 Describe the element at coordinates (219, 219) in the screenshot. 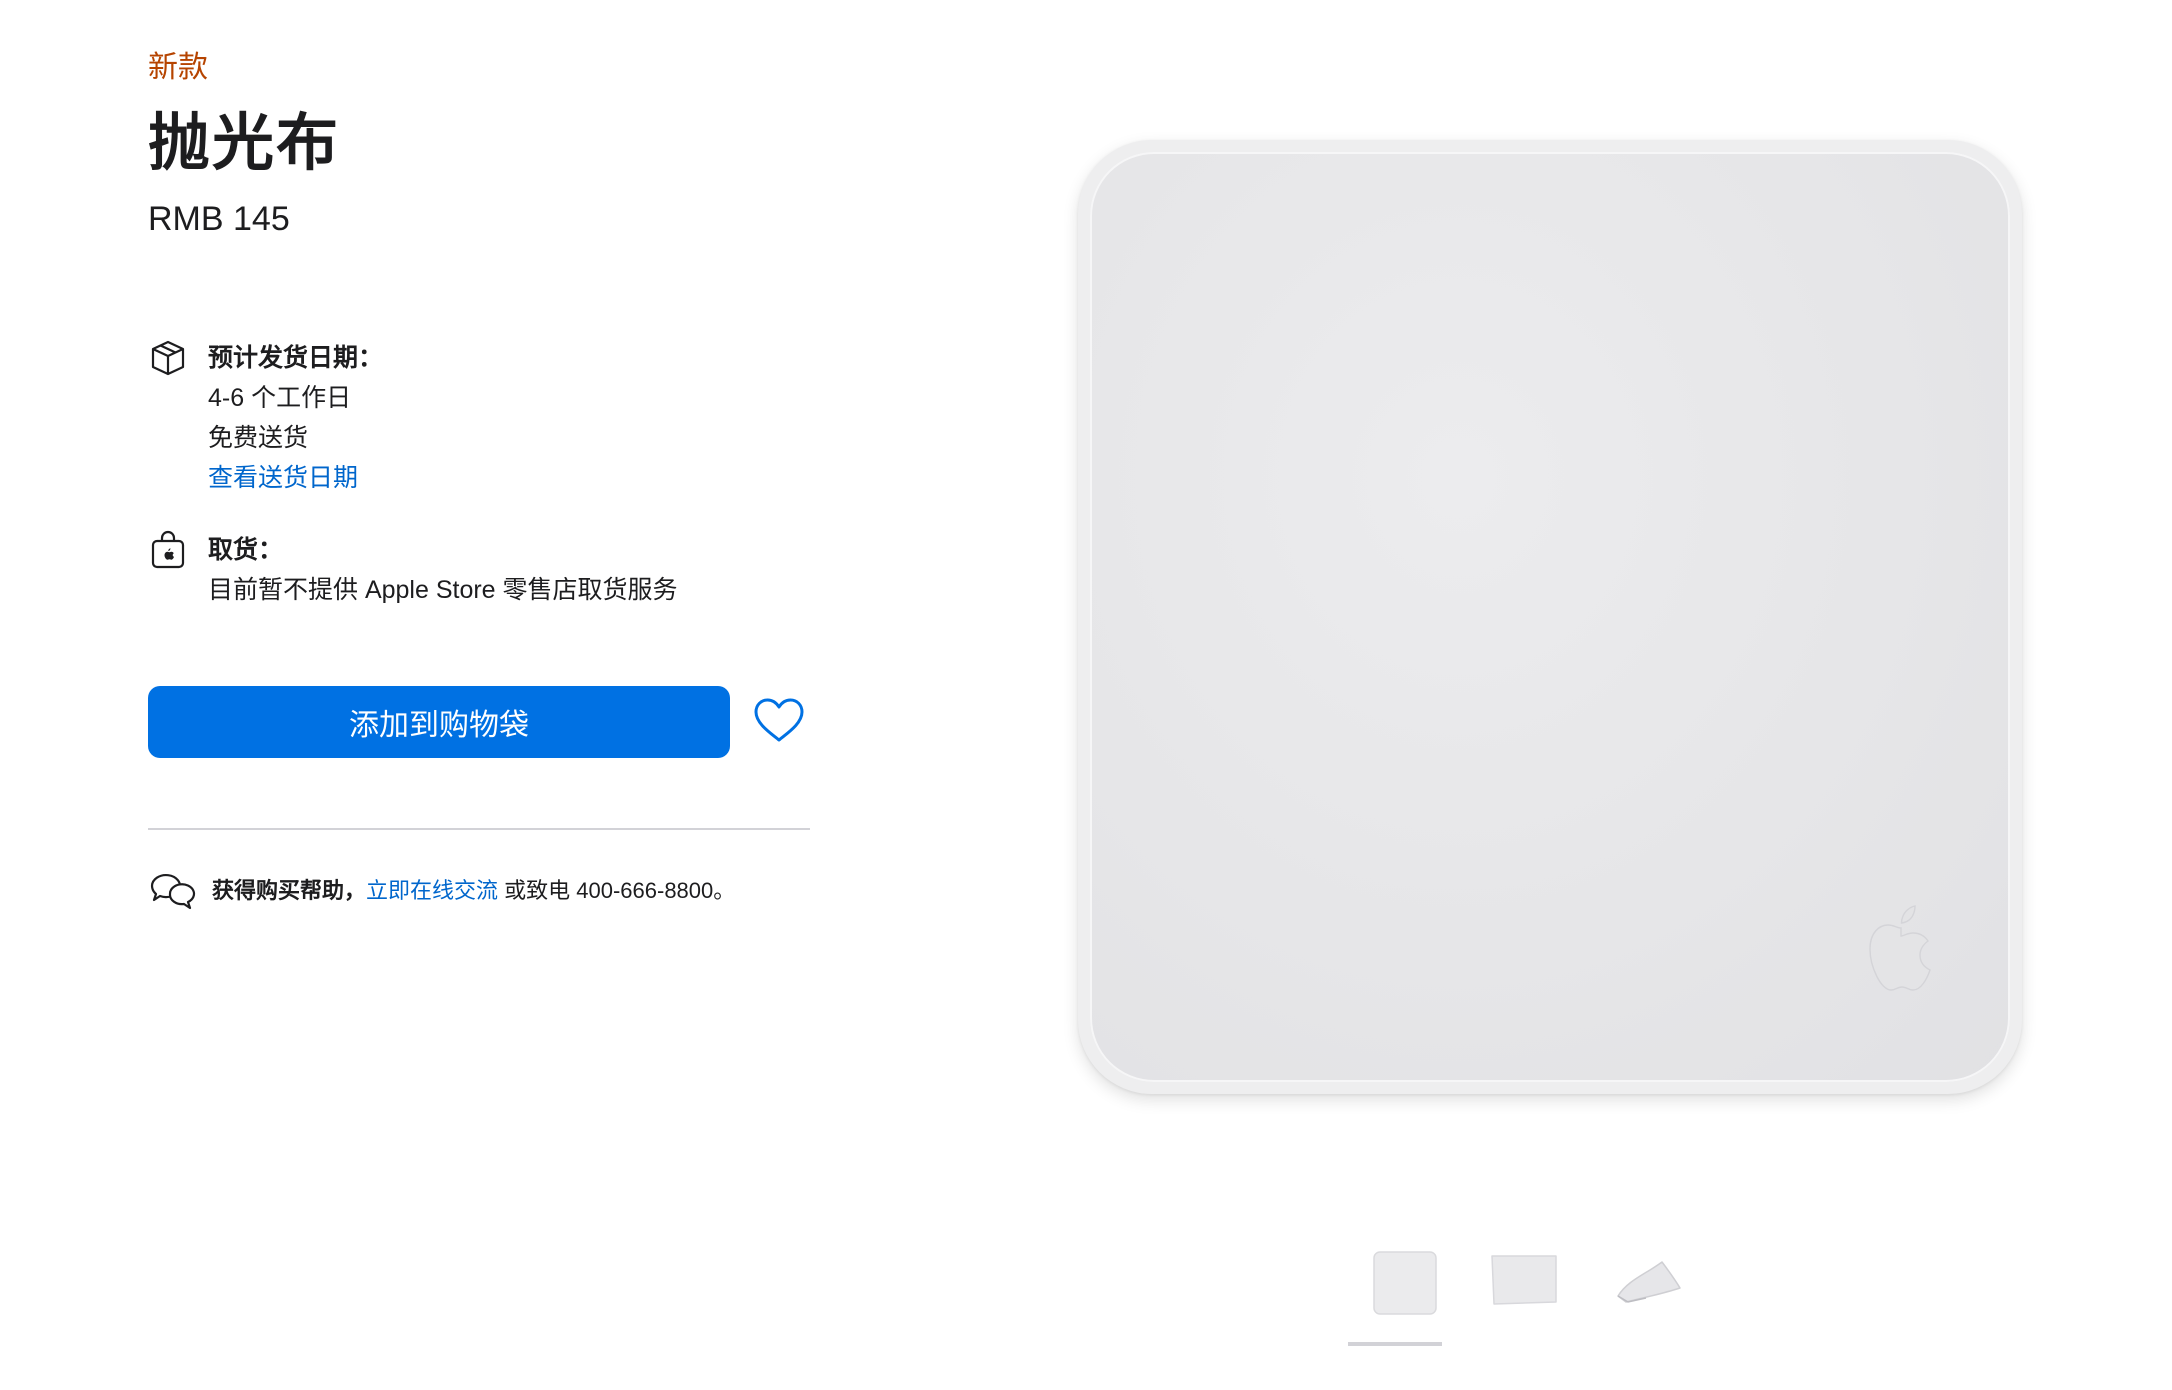

I see `product-price: RMB 145` at that location.